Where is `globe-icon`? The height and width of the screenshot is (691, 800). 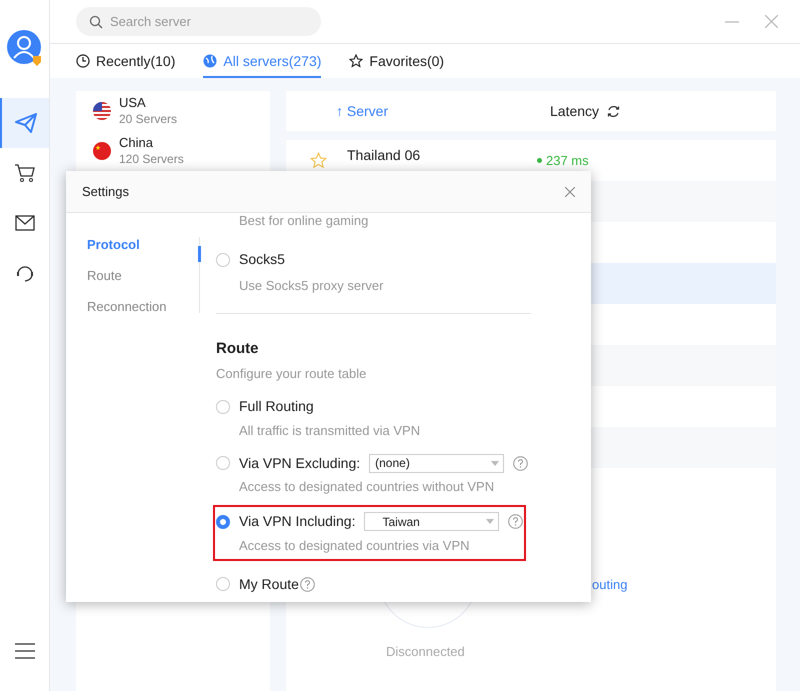
globe-icon is located at coordinates (210, 61).